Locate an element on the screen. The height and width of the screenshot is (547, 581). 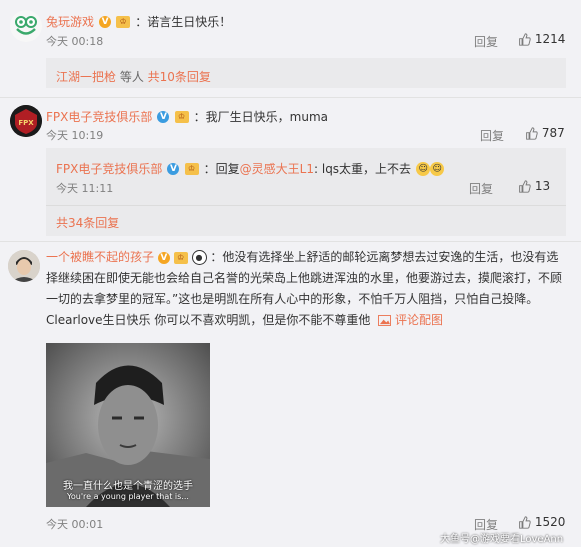
like-button: 787 is located at coordinates (545, 133).